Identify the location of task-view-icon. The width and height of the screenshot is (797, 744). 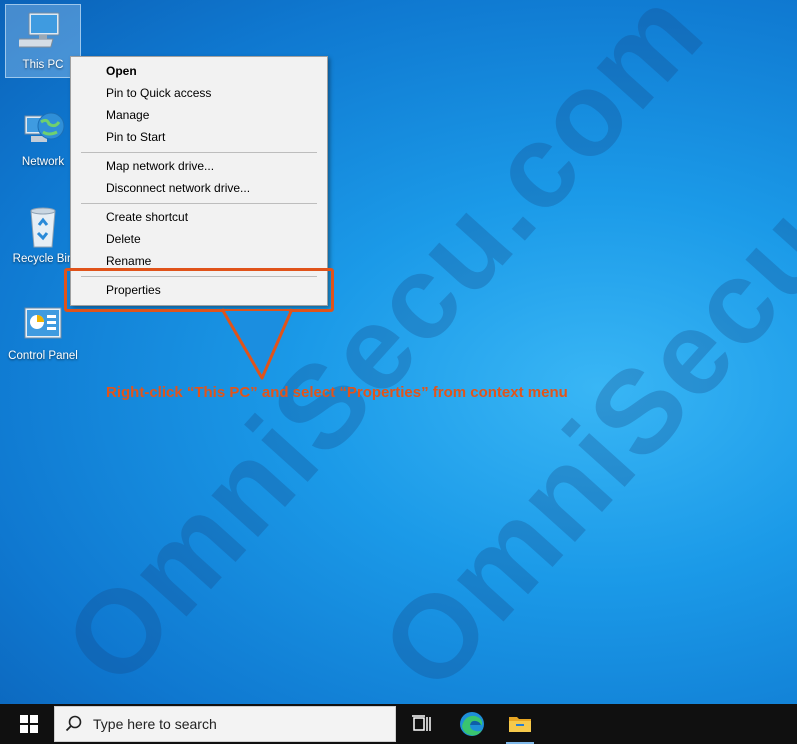
(421, 723).